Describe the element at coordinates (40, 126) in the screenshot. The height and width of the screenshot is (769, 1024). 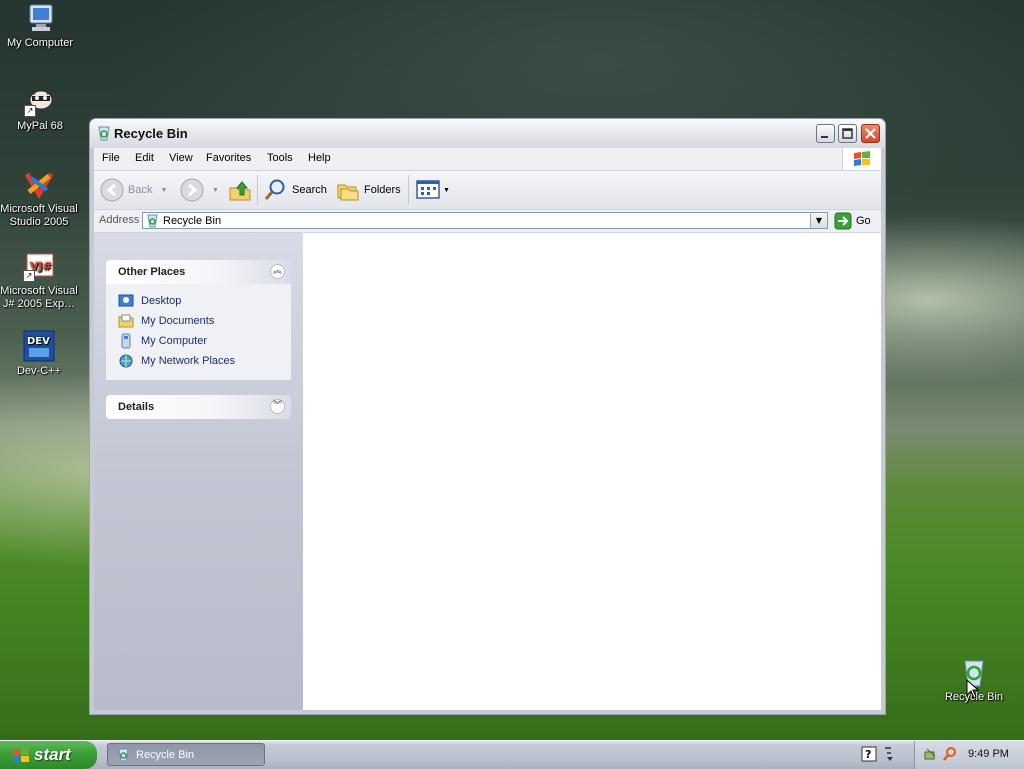
I see `desktop-icon-label: MyPal 68` at that location.